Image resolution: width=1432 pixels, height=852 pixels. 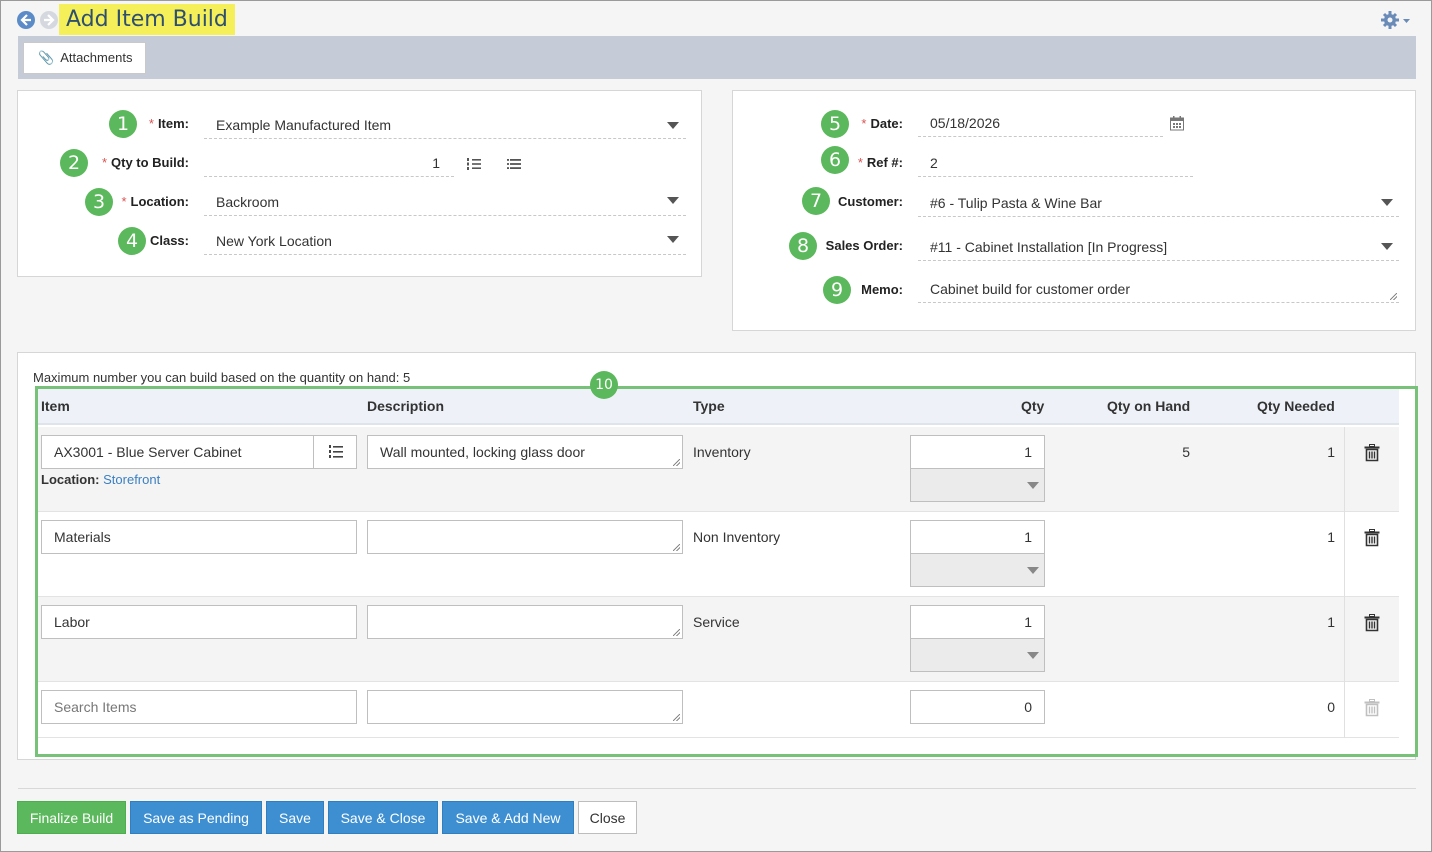 I want to click on save-close-button: Save & Close, so click(x=383, y=817).